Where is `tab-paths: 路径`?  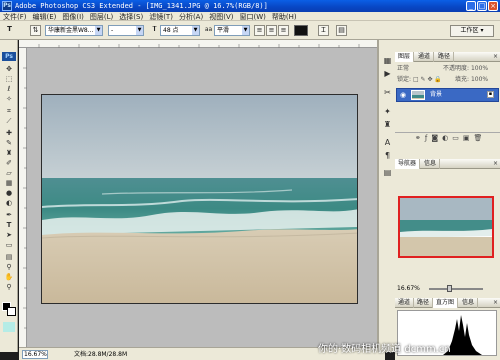
tab-paths: 路径 is located at coordinates (445, 57).